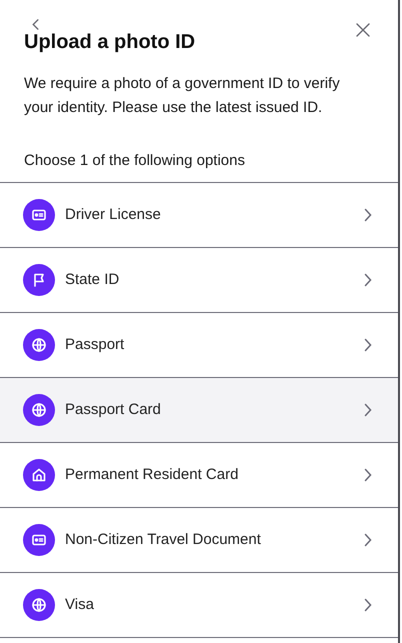 This screenshot has height=643, width=402. I want to click on close-icon, so click(363, 30).